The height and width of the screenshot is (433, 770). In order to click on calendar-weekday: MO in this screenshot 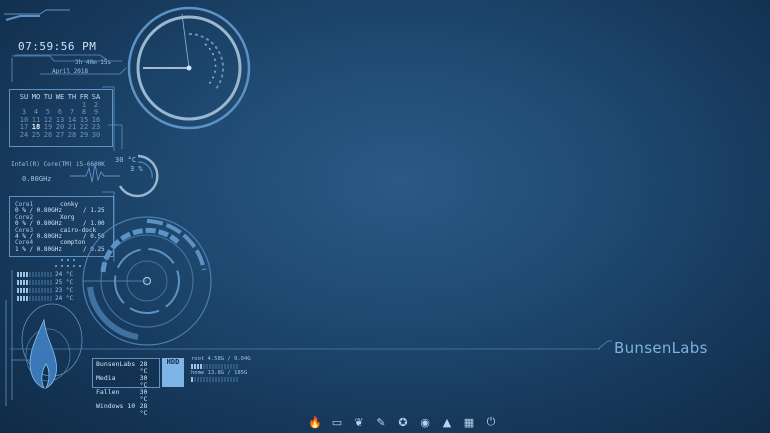, I will do `click(36, 97)`.